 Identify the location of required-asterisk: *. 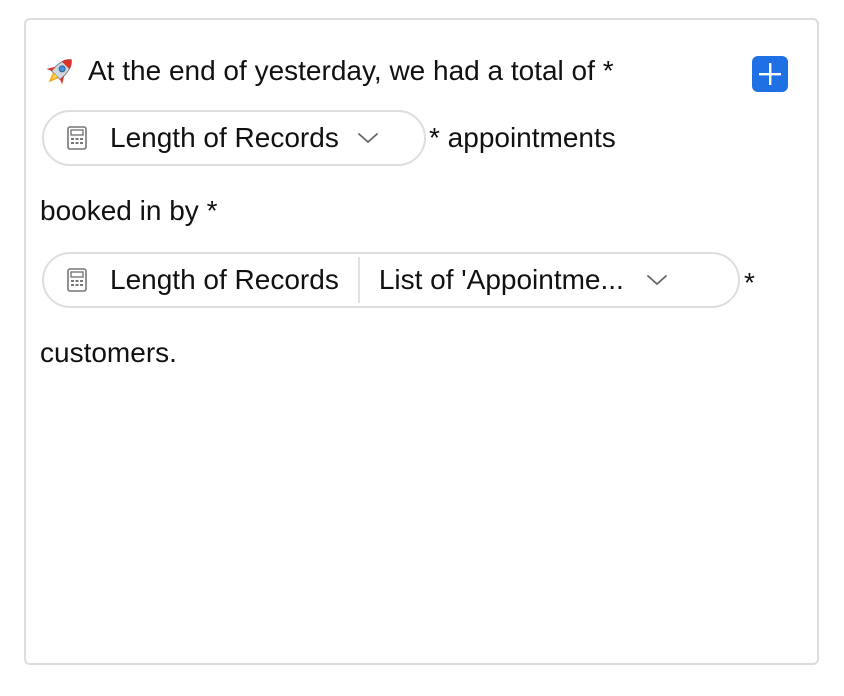
(749, 282).